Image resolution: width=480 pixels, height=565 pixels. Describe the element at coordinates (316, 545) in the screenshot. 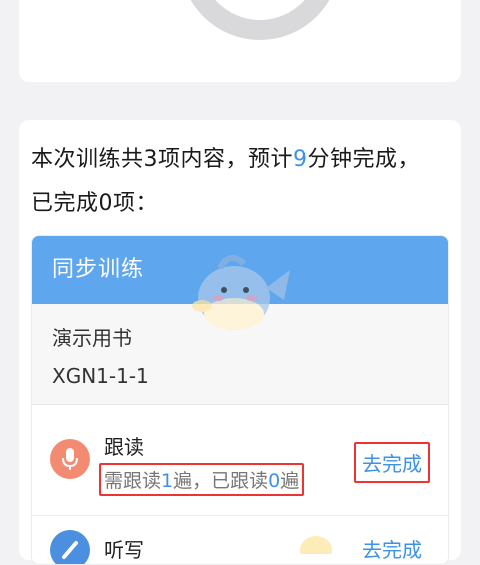

I see `mascot-watermark-small` at that location.